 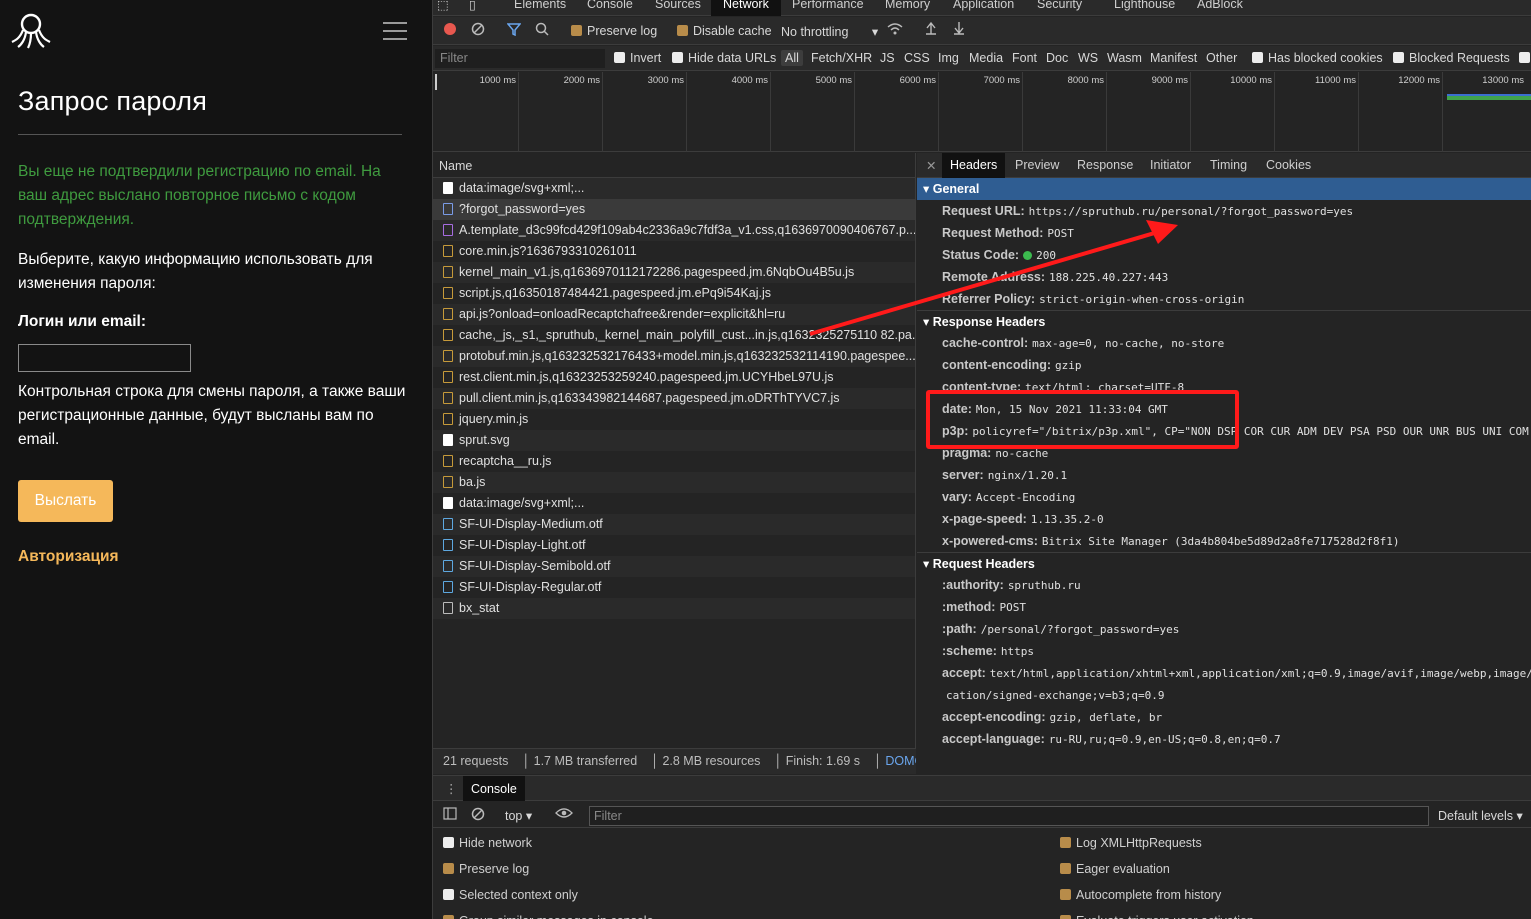 What do you see at coordinates (983, 8) in the screenshot?
I see `tab-application: Application` at bounding box center [983, 8].